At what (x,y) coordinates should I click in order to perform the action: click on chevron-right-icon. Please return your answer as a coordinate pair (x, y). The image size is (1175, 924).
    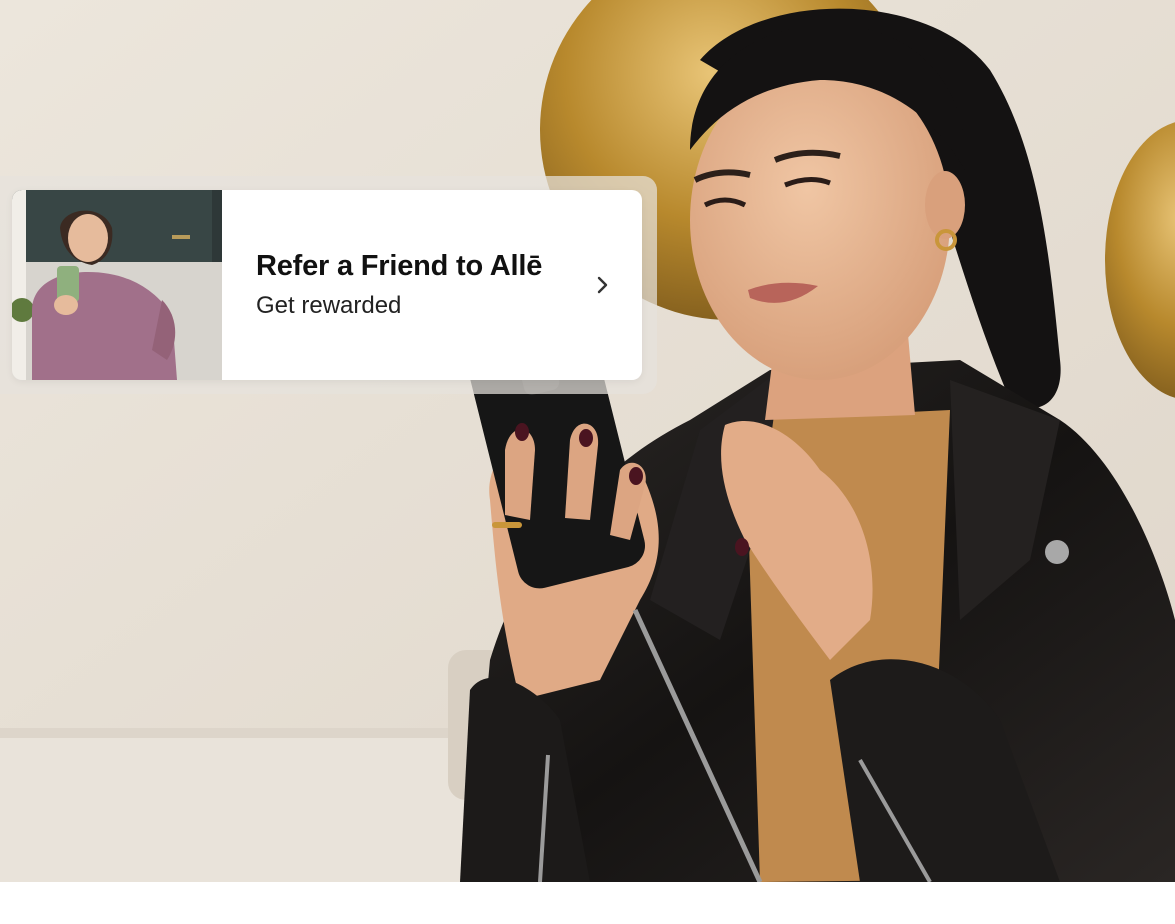
    Looking at the image, I should click on (603, 285).